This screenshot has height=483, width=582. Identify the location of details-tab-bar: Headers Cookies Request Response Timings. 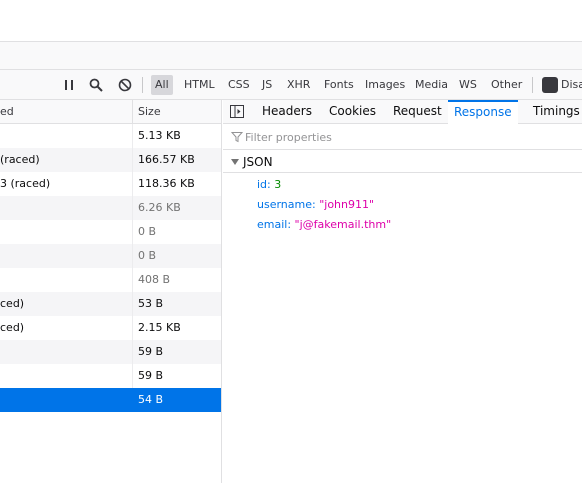
(402, 112).